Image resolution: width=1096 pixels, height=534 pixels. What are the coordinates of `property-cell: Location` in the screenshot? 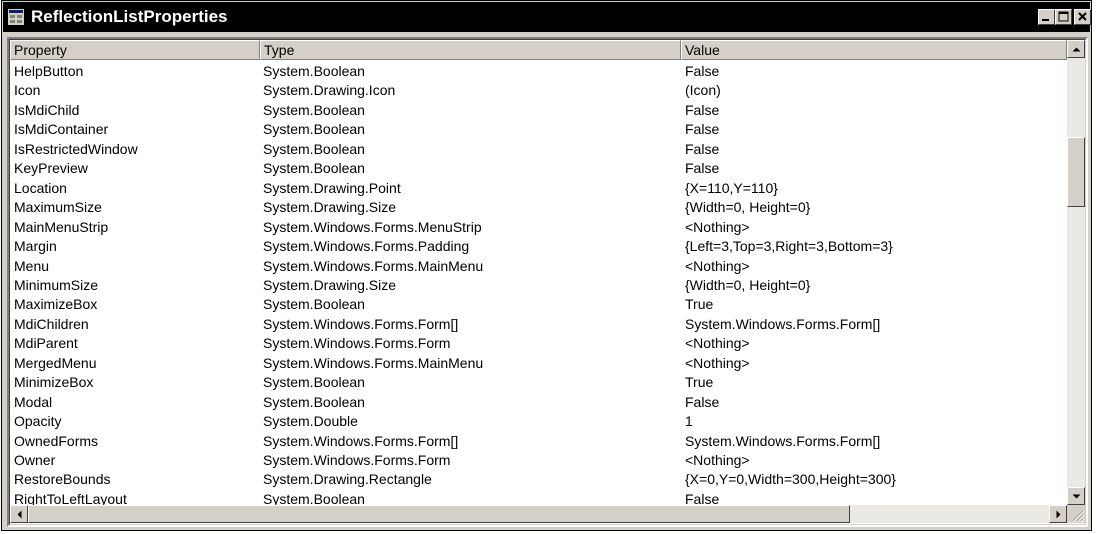 It's located at (40, 187).